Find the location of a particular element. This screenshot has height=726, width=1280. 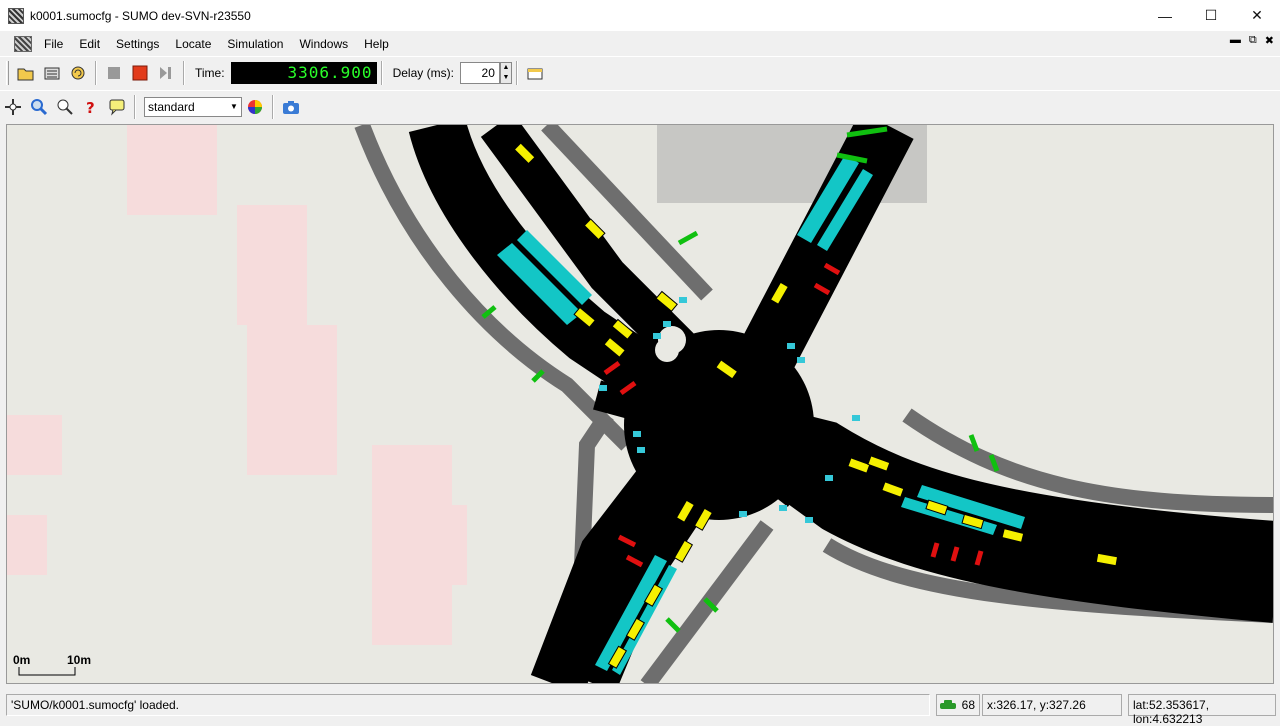

stop-icon is located at coordinates (114, 73).